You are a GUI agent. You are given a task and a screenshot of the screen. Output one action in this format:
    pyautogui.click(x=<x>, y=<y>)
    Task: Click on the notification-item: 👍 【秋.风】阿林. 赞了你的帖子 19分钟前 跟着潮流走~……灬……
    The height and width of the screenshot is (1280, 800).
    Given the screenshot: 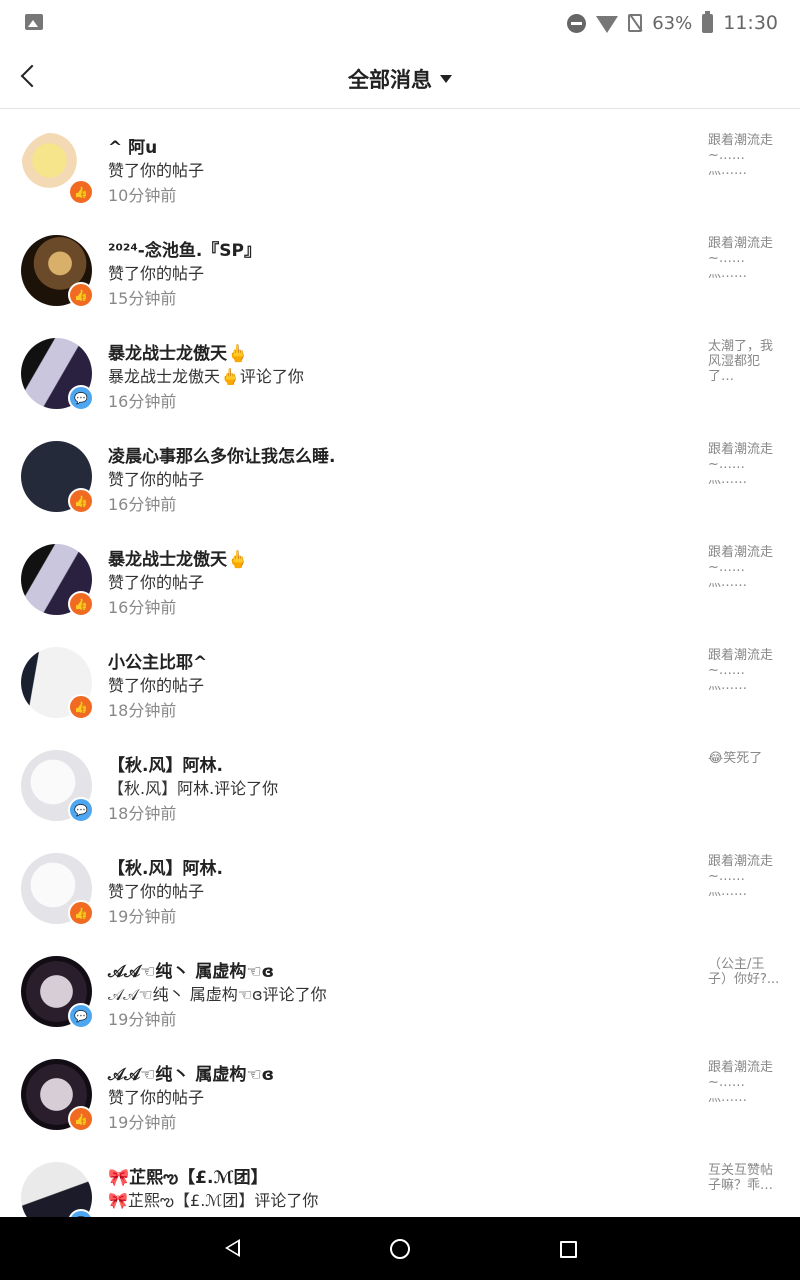 What is the action you would take?
    pyautogui.click(x=400, y=881)
    